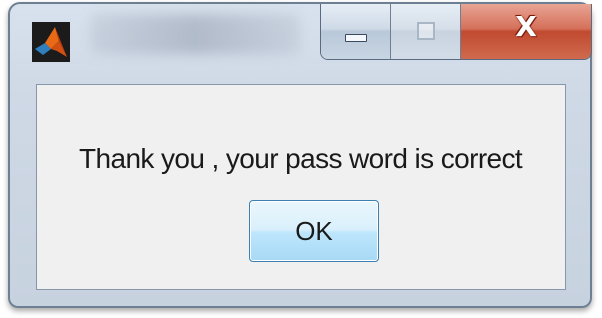  What do you see at coordinates (195, 34) in the screenshot?
I see `window-title-blurred` at bounding box center [195, 34].